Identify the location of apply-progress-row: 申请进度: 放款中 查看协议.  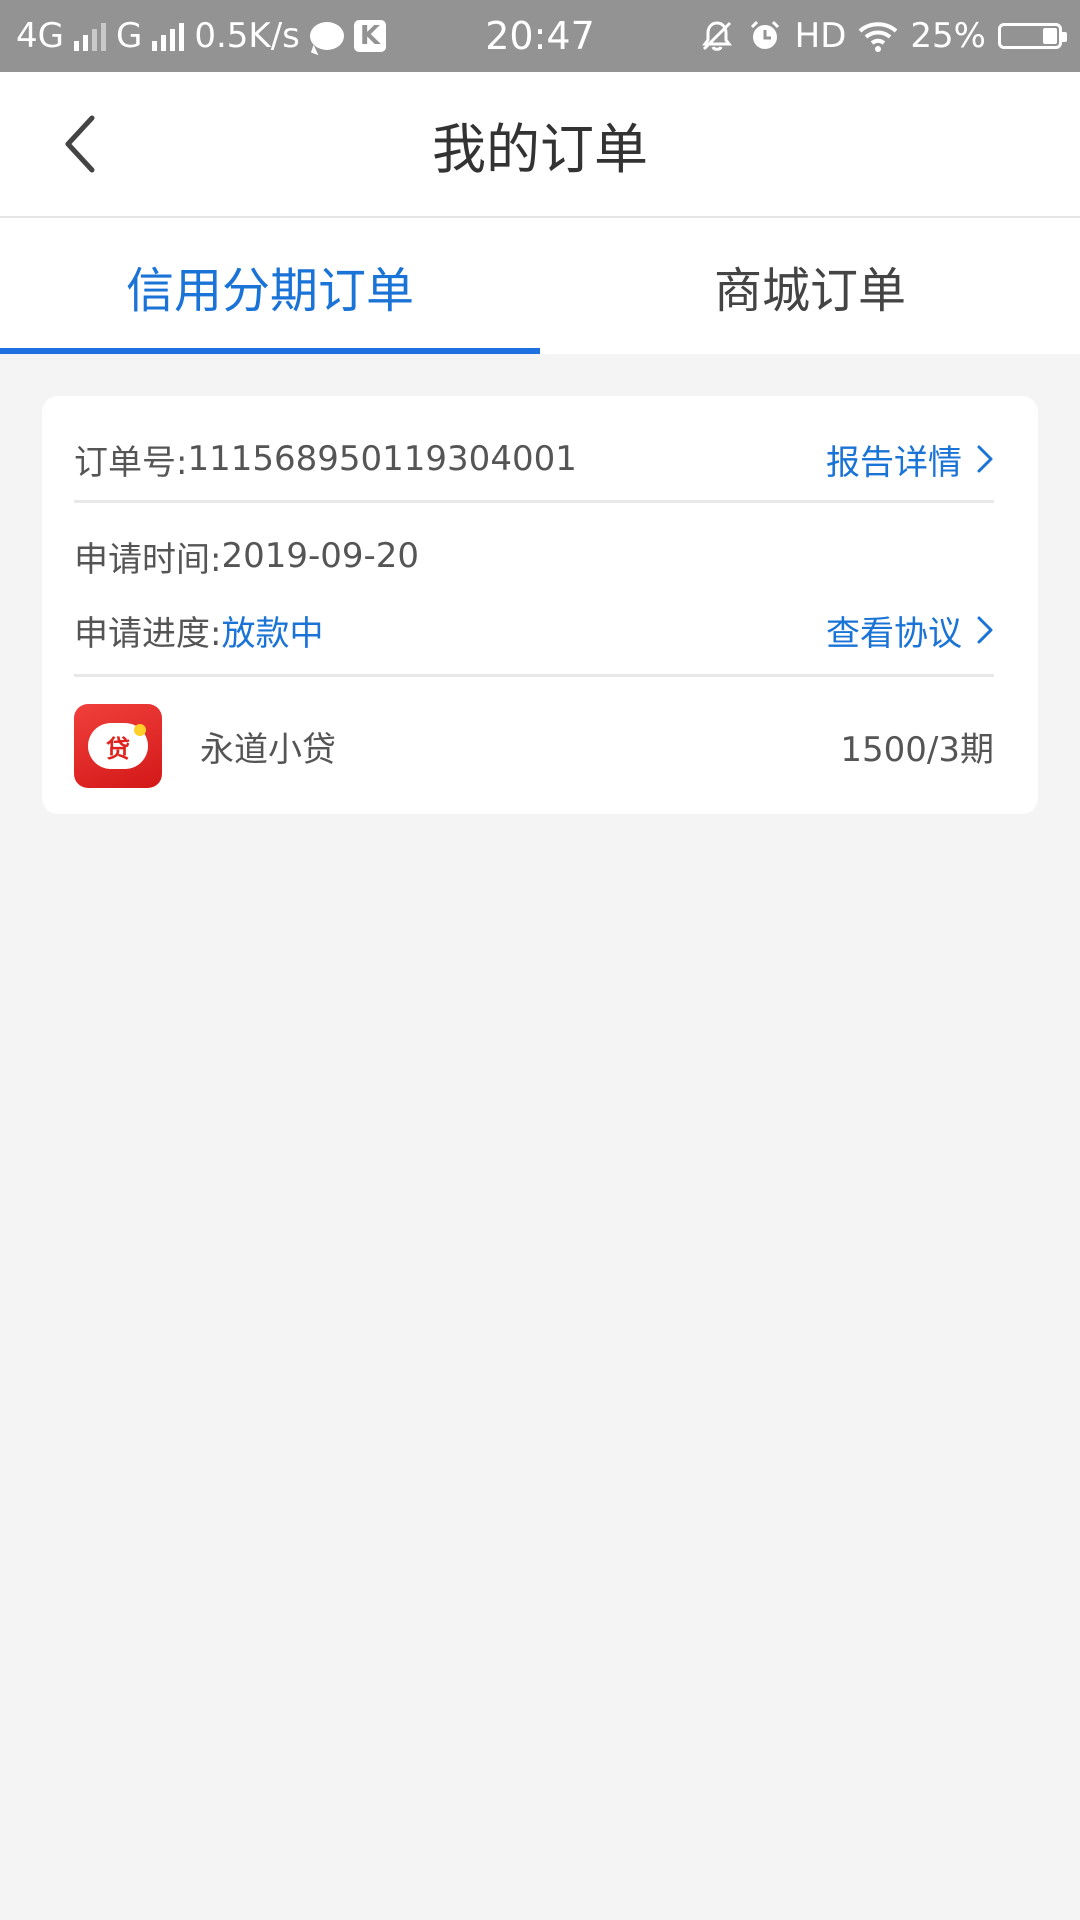
(534, 630).